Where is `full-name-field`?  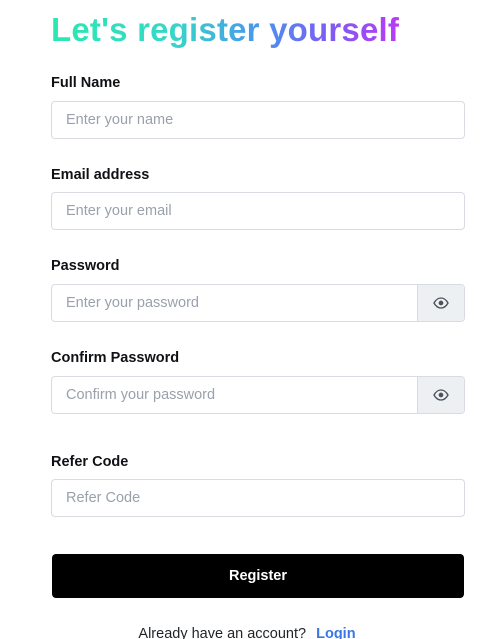
full-name-field is located at coordinates (258, 120).